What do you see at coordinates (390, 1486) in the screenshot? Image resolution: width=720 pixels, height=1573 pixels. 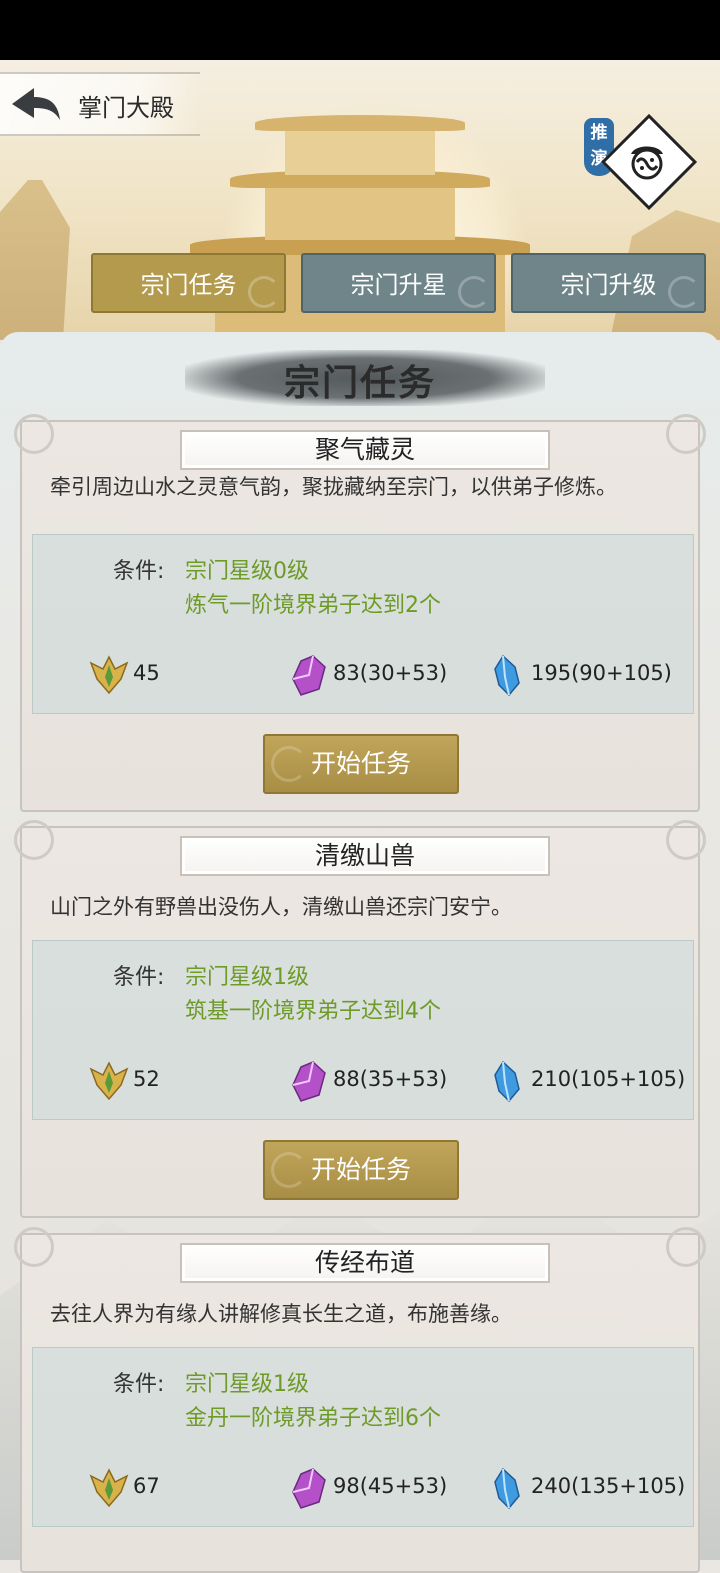 I see `reward-value: 98(45+53)` at bounding box center [390, 1486].